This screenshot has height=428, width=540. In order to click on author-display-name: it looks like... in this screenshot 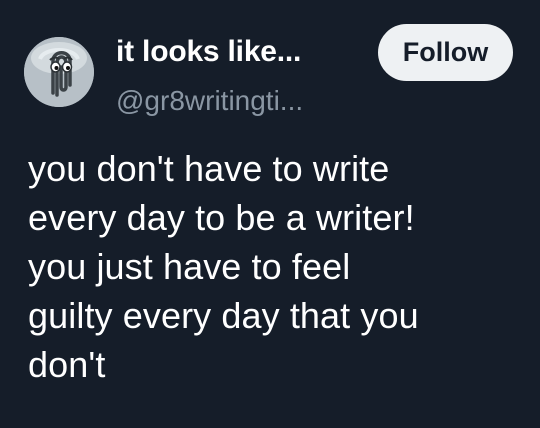, I will do `click(208, 52)`.